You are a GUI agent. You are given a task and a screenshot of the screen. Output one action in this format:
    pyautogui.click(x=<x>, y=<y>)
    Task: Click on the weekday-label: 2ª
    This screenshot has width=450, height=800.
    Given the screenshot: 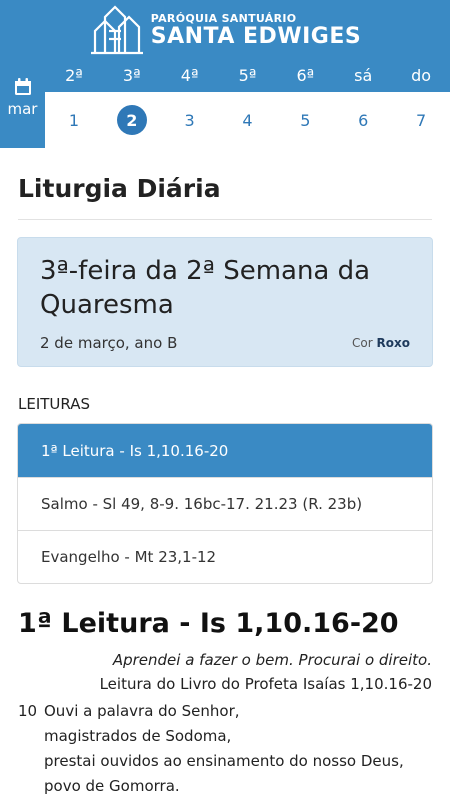 What is the action you would take?
    pyautogui.click(x=74, y=75)
    